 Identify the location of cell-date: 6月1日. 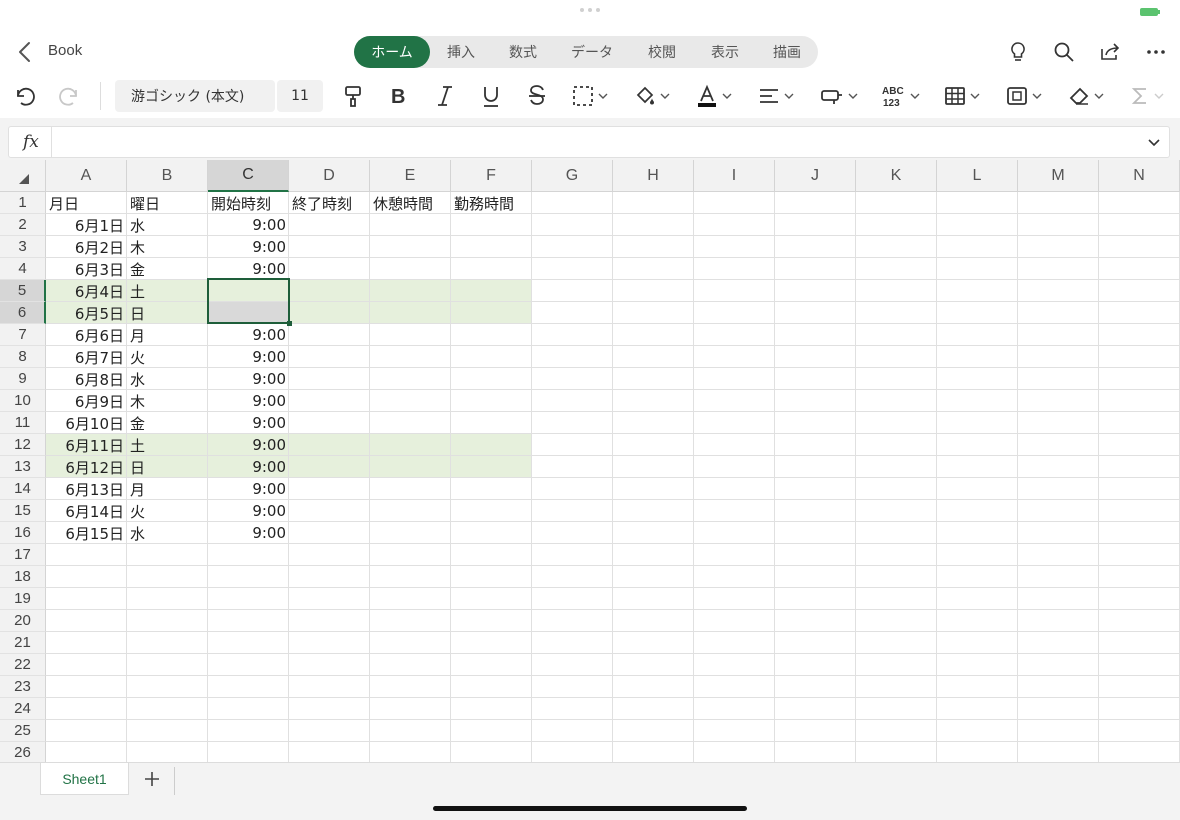
(86, 225).